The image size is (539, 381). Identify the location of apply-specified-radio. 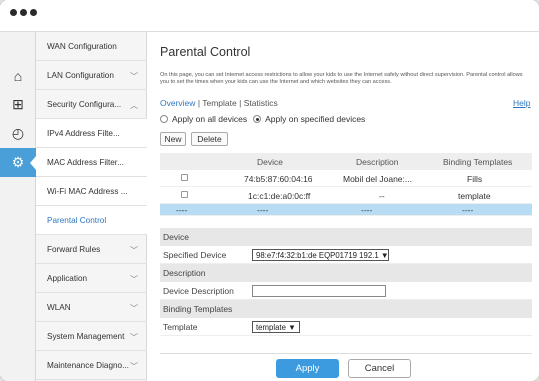
(257, 119).